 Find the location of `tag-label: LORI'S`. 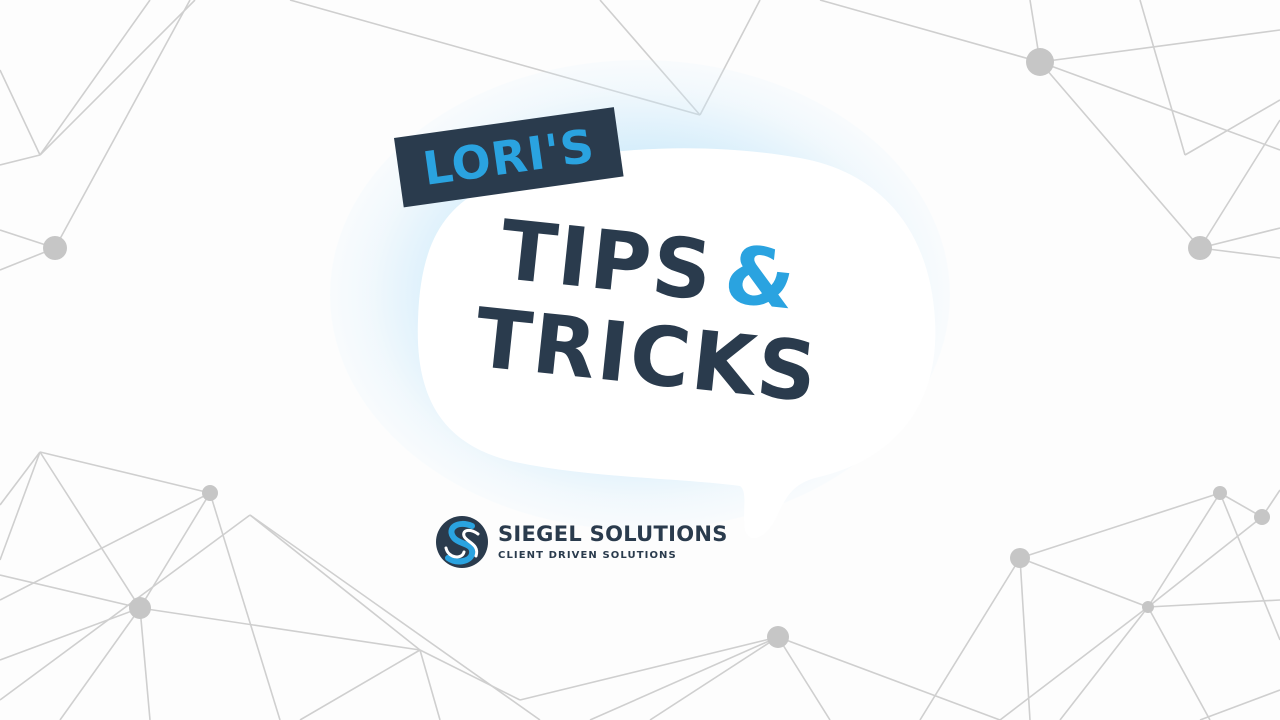

tag-label: LORI'S is located at coordinates (508, 157).